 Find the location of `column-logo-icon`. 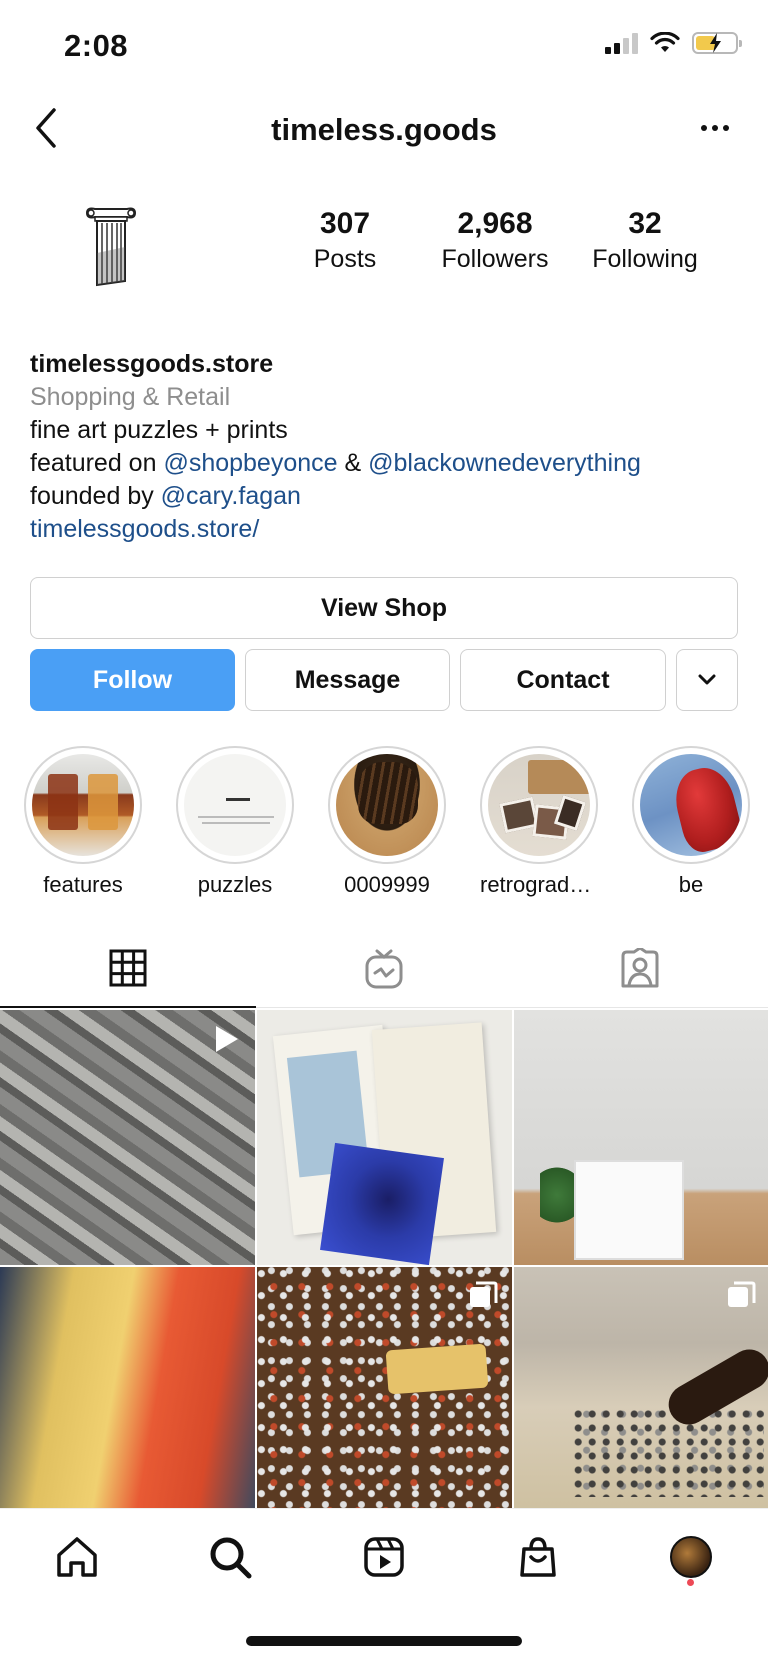

column-logo-icon is located at coordinates (111, 247).